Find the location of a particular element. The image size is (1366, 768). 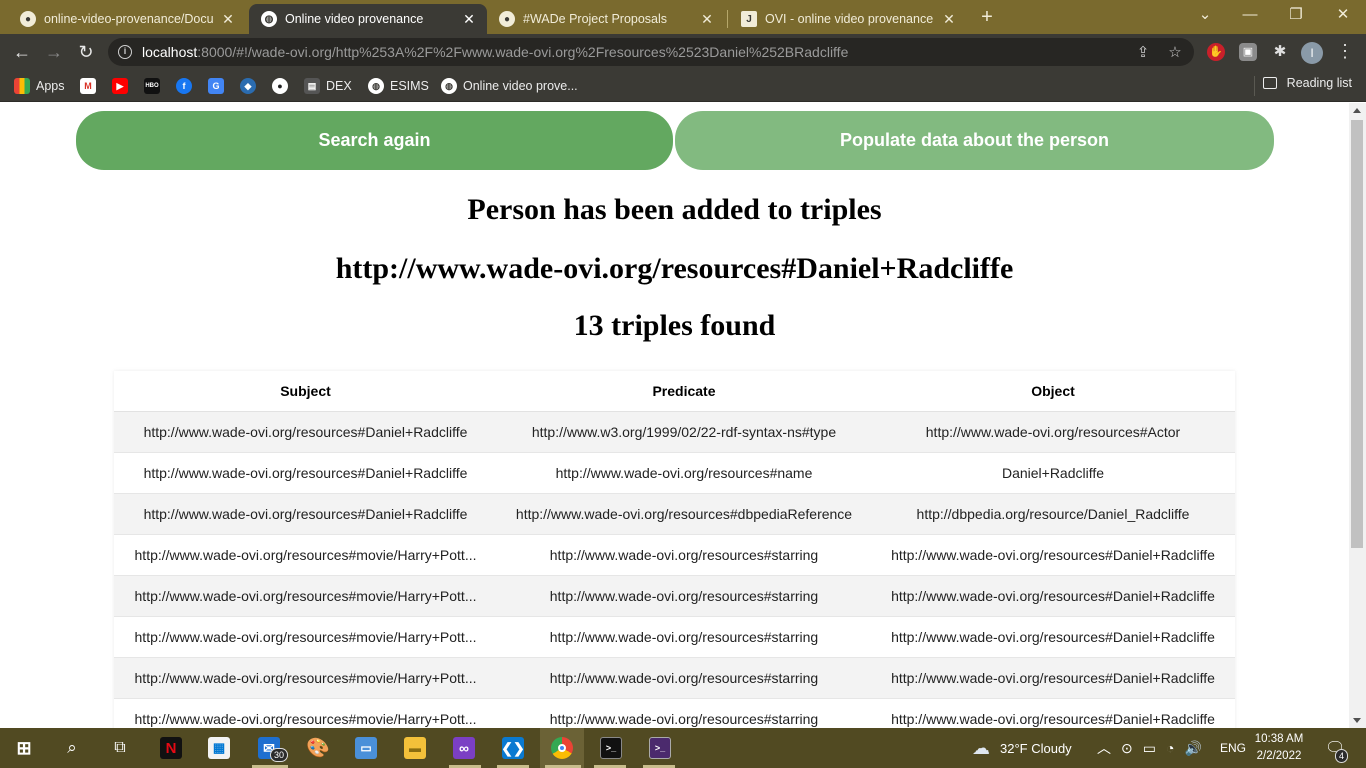

tab-search-chevron-icon: ⌄ is located at coordinates (1205, 17).